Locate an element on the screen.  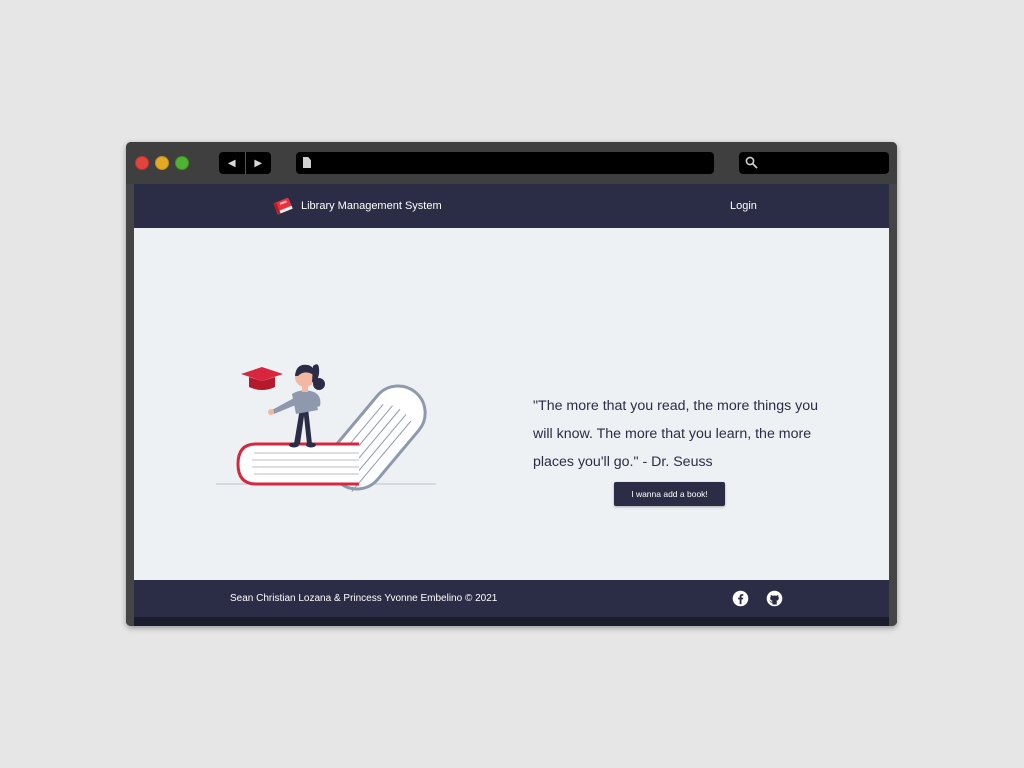
window-frame-right is located at coordinates (893, 405).